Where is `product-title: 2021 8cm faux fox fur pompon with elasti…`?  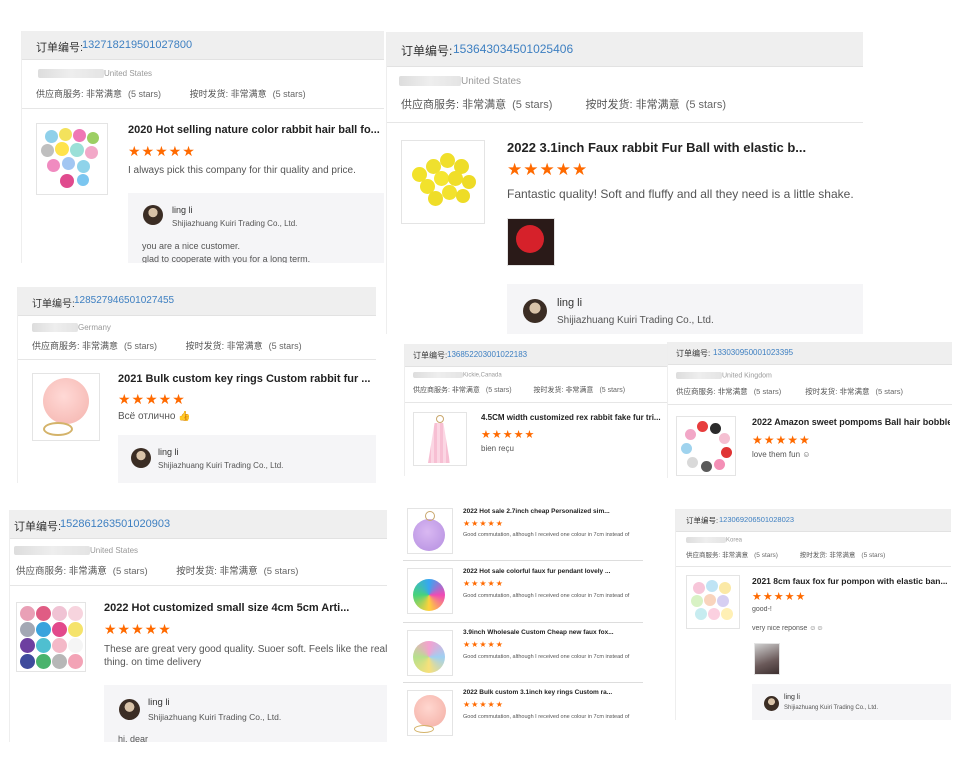
product-title: 2021 8cm faux fox fur pompon with elasti… is located at coordinates (850, 581).